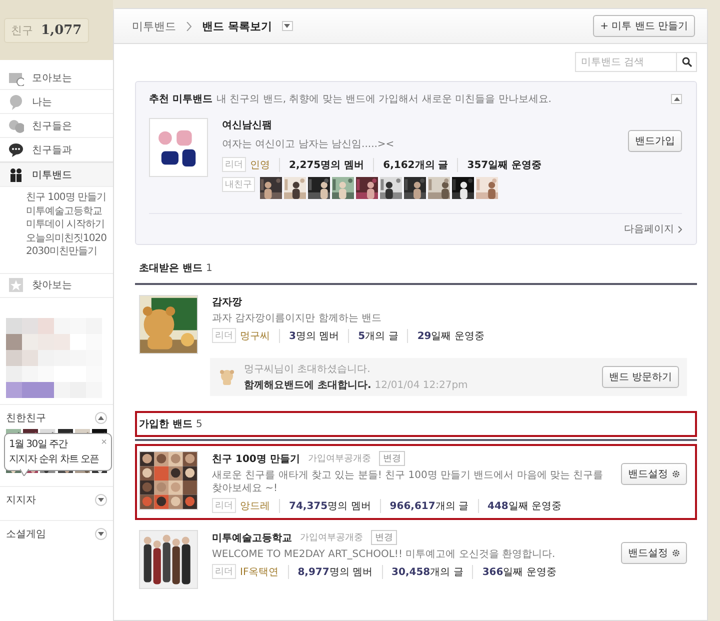 Image resolution: width=720 pixels, height=621 pixels. What do you see at coordinates (69, 197) in the screenshot?
I see `sidebar-subitem: 친구 100명 만들기` at bounding box center [69, 197].